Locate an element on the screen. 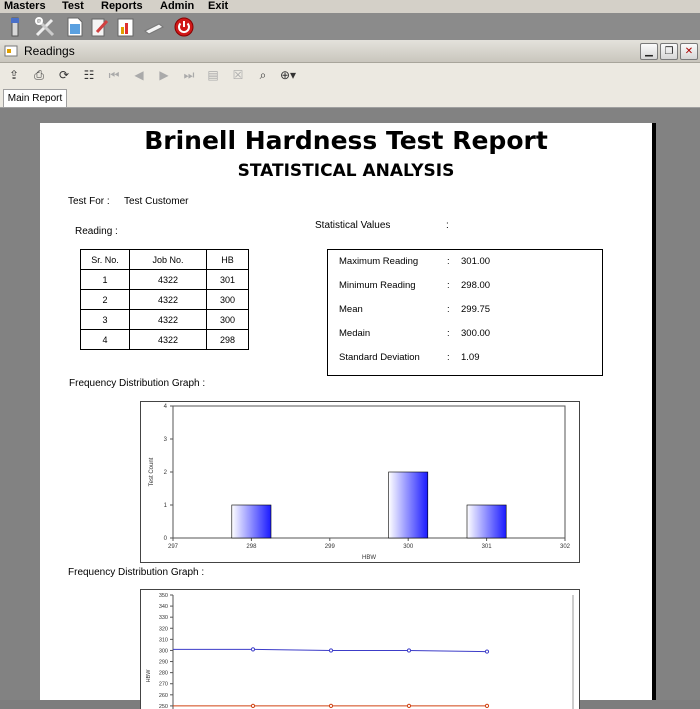 This screenshot has height=709, width=700. export-icon: ⇪ is located at coordinates (14, 75).